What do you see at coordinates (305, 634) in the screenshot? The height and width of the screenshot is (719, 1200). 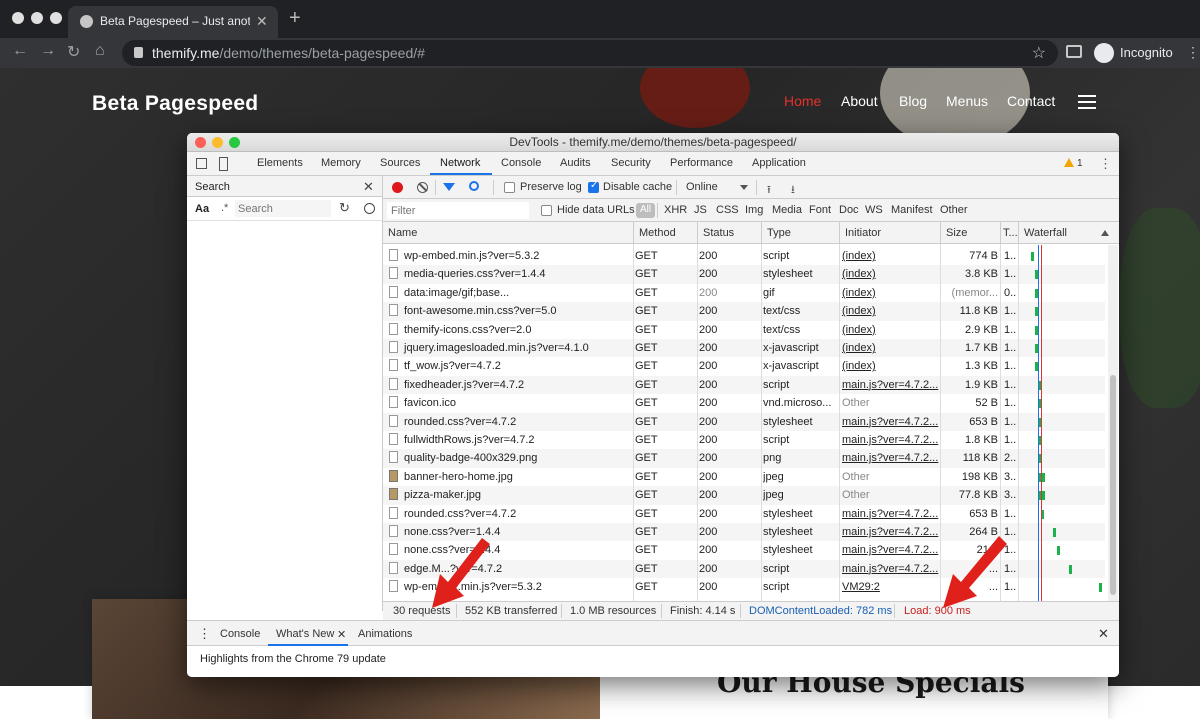 I see `drawer-tab-whats-new: What's New` at bounding box center [305, 634].